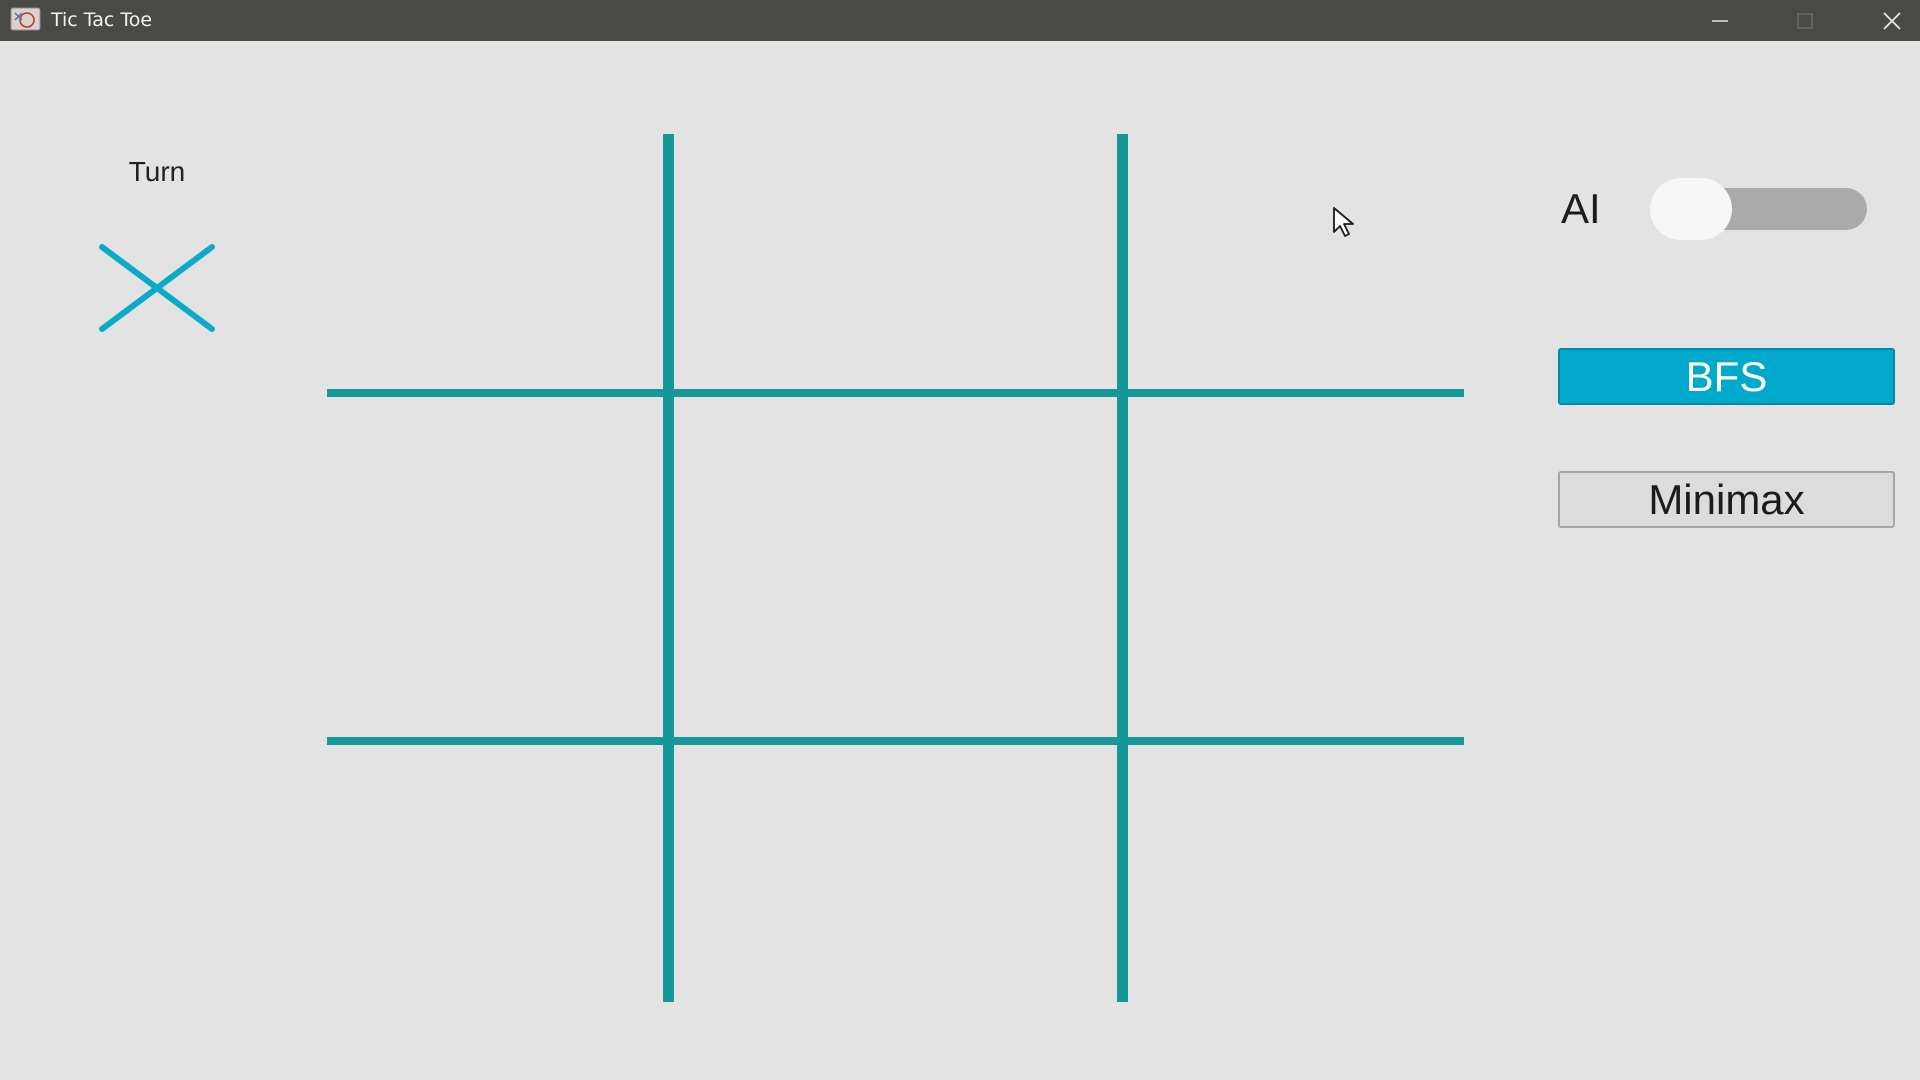 Image resolution: width=1920 pixels, height=1080 pixels. Describe the element at coordinates (1581, 208) in the screenshot. I see `ai-label: AI` at that location.